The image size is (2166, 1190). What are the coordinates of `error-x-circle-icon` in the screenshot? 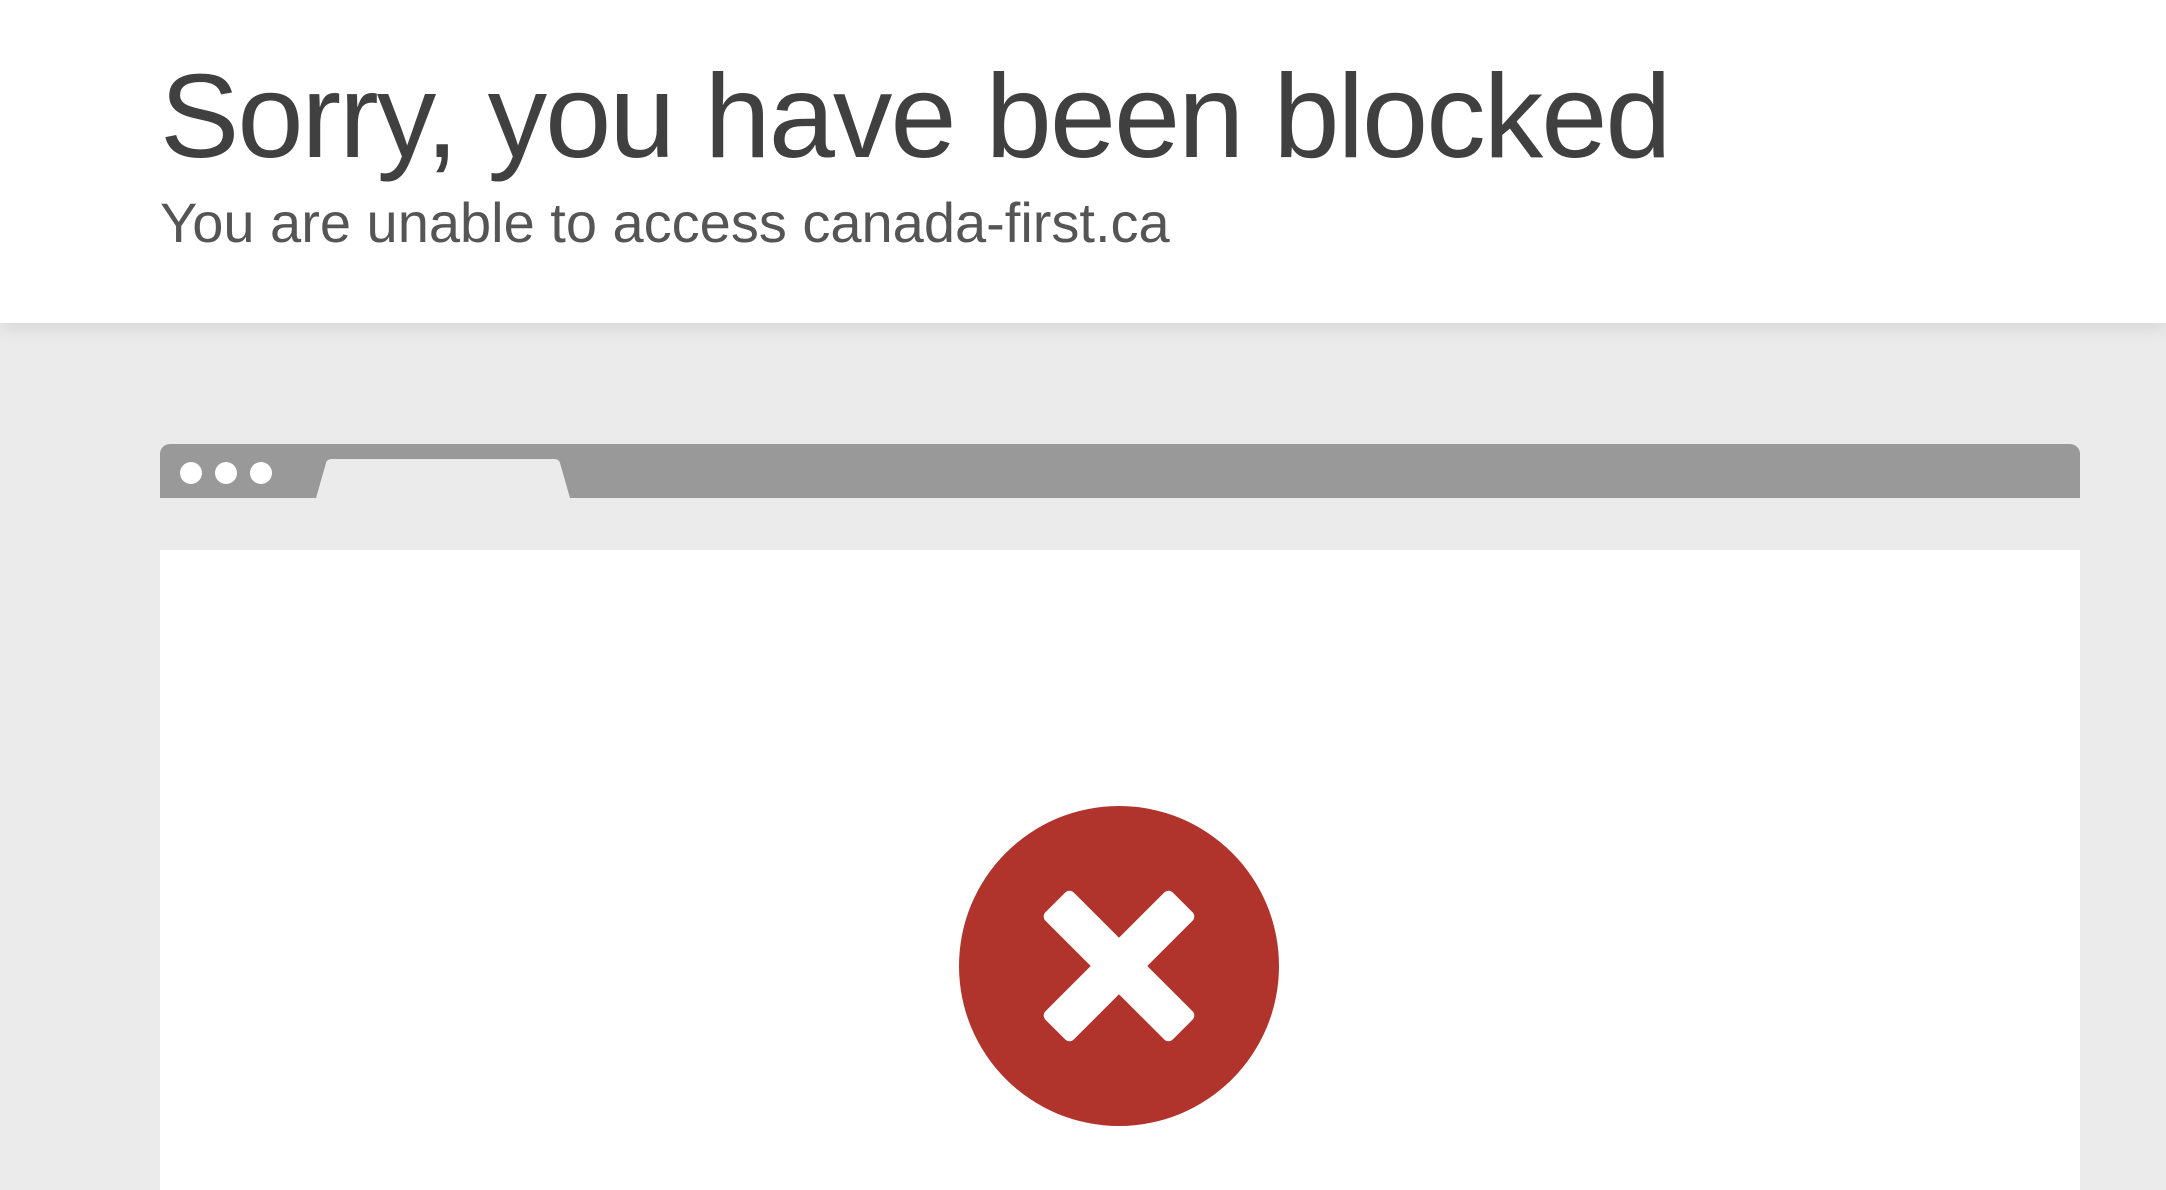 It's located at (1119, 966).